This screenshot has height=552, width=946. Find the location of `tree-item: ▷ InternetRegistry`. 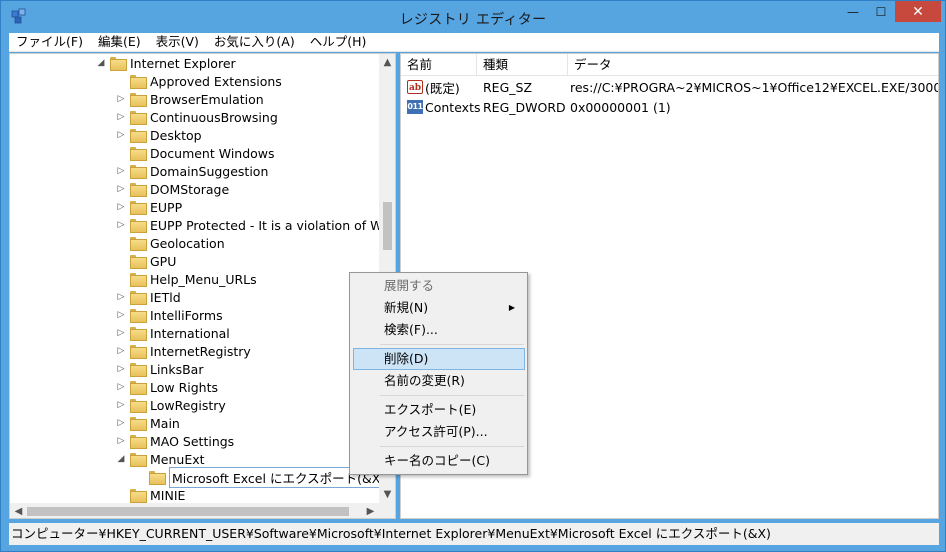

tree-item: ▷ InternetRegistry is located at coordinates (183, 351).